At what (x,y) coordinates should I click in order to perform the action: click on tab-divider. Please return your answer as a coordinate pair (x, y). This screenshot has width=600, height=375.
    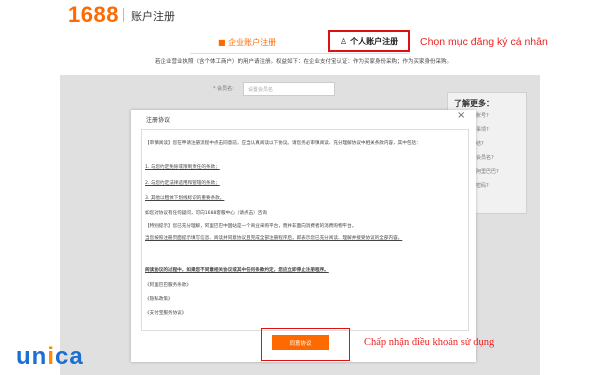
    Looking at the image, I should click on (300, 53).